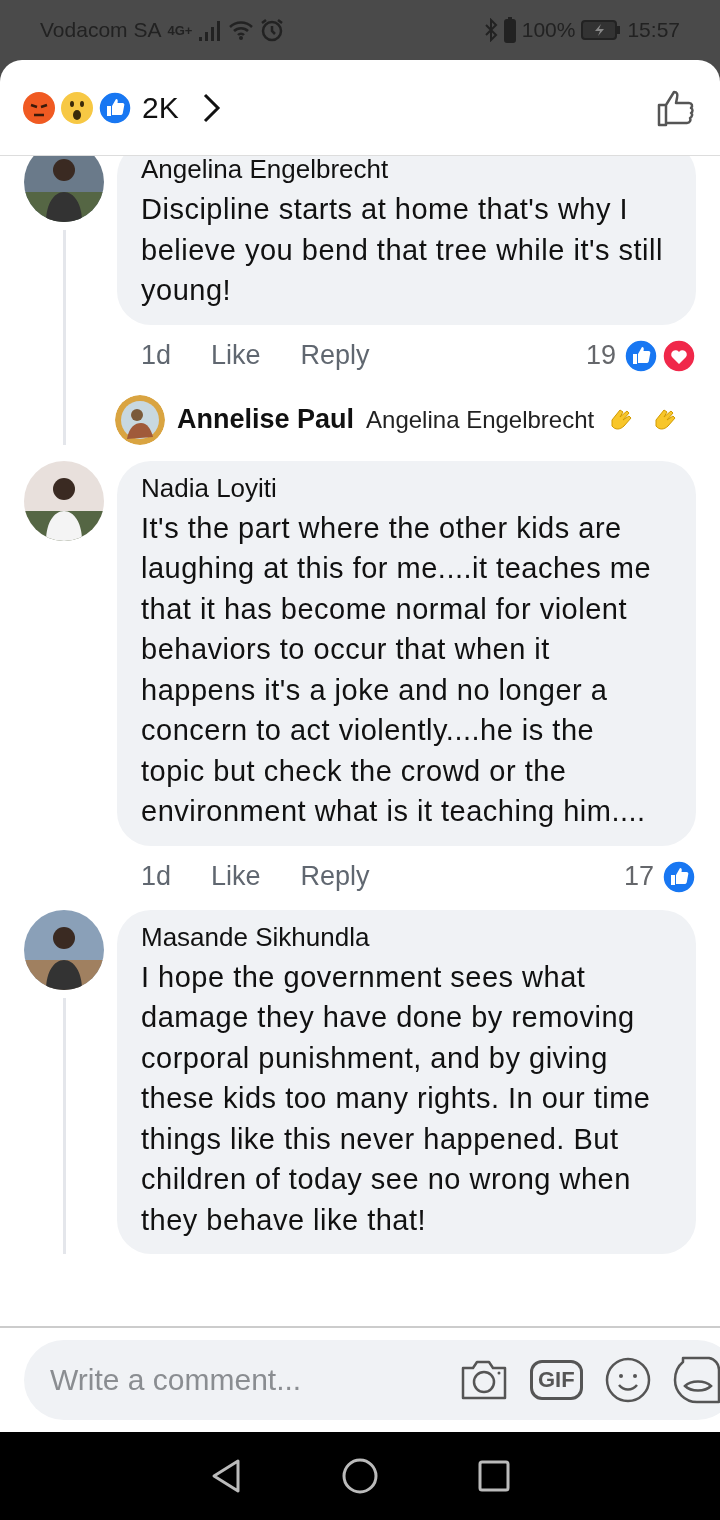  What do you see at coordinates (266, 419) in the screenshot?
I see `reply-author: Annelise Paul` at bounding box center [266, 419].